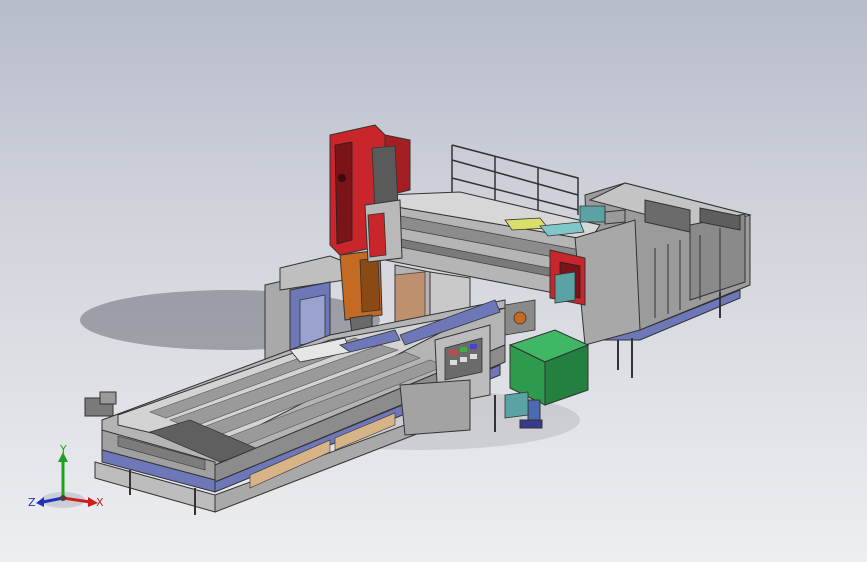 This screenshot has height=562, width=867. What do you see at coordinates (63, 498) in the screenshot?
I see `triad-origin` at bounding box center [63, 498].